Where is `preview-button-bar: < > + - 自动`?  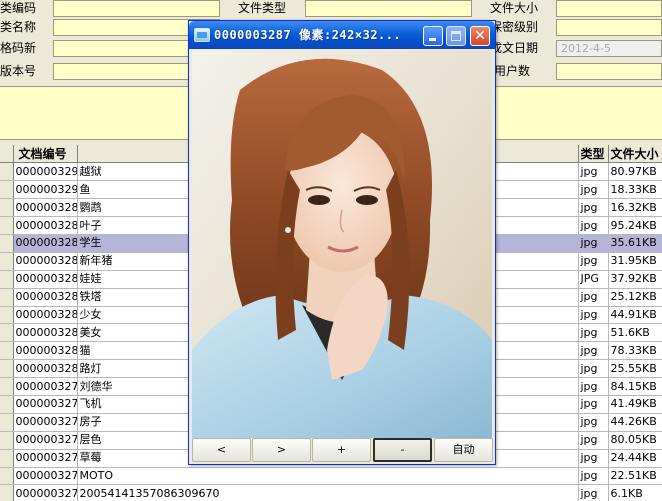 preview-button-bar: < > + - 自动 is located at coordinates (343, 450).